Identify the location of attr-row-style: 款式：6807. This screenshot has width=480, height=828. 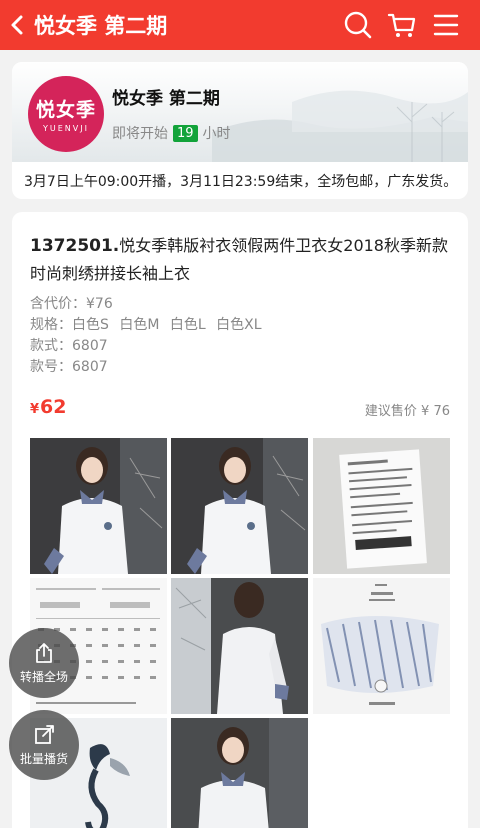
(146, 346).